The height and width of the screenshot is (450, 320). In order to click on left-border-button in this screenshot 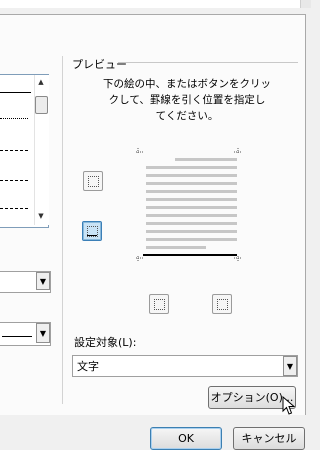, I will do `click(159, 304)`.